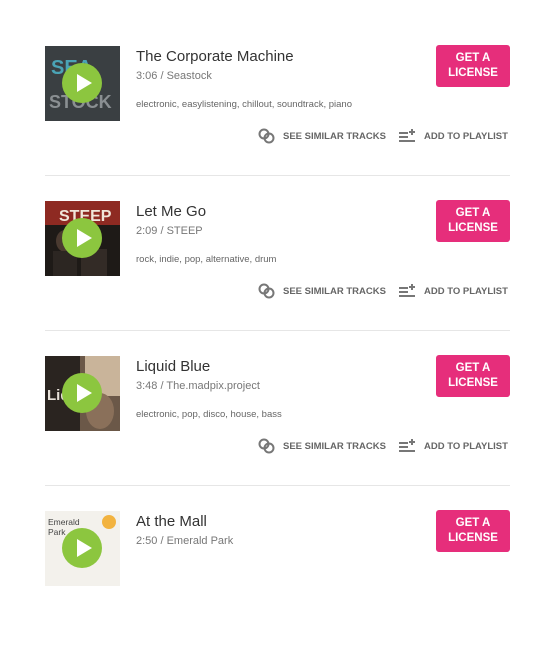  I want to click on album-thumbnail: STEEP, so click(82, 238).